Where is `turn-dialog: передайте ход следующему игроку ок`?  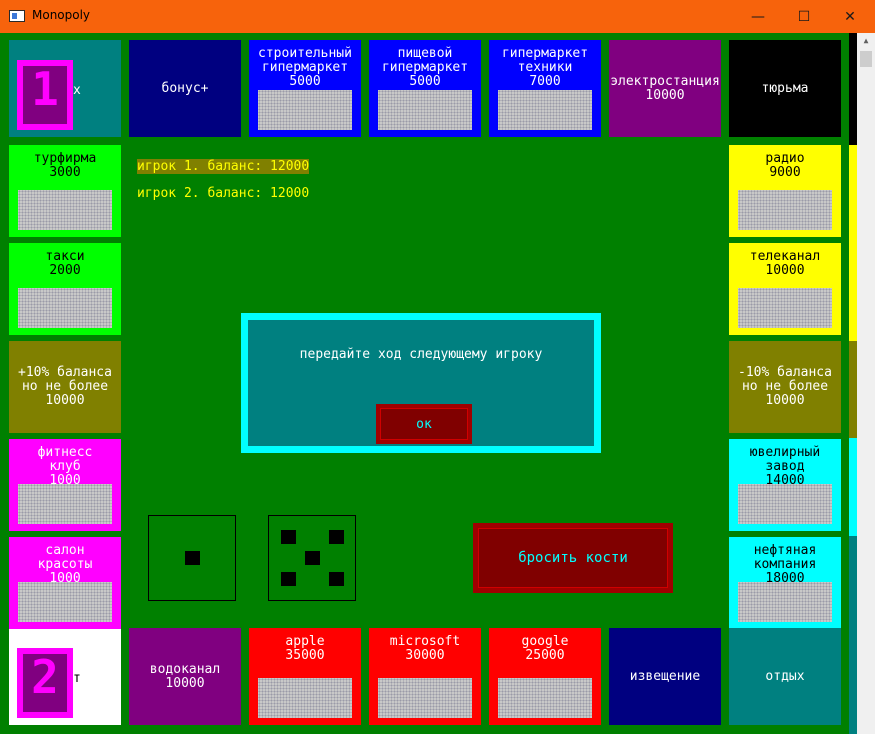 turn-dialog: передайте ход следующему игроку ок is located at coordinates (421, 383).